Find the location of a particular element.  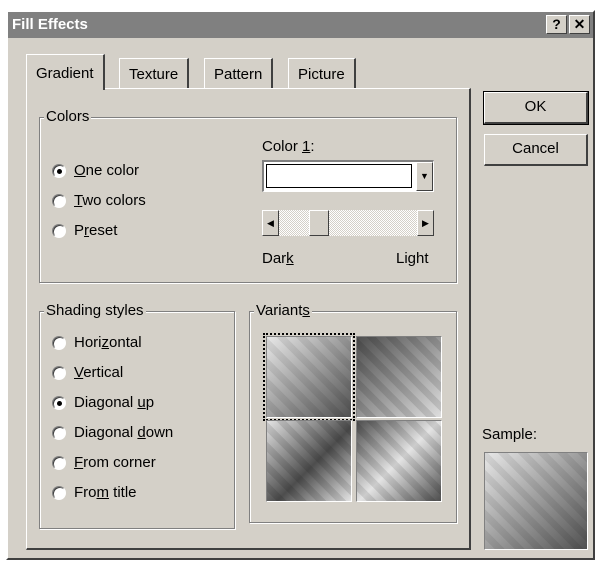

variants-legend: Variants is located at coordinates (283, 310).